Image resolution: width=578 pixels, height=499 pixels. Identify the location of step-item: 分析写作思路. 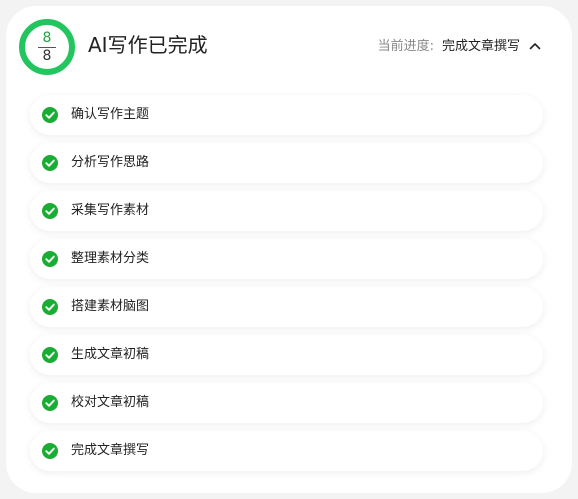
(286, 163).